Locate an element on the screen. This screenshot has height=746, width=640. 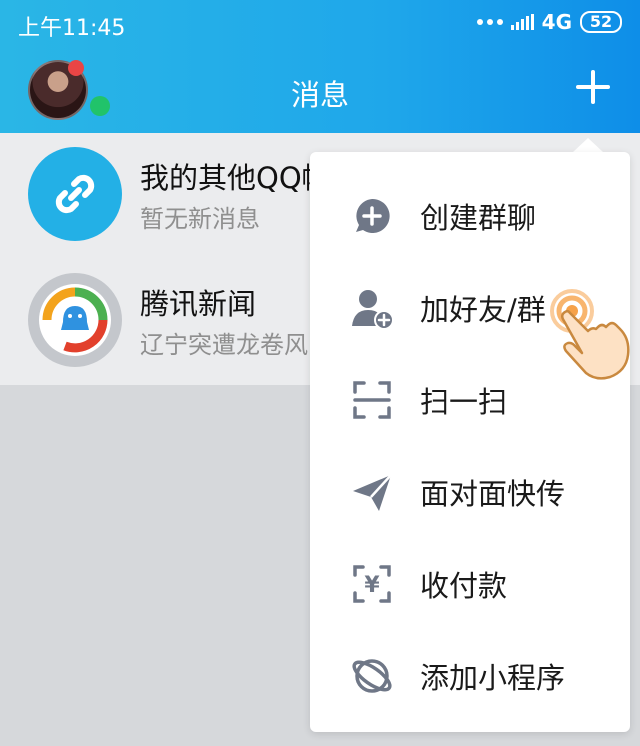
page-title: 消息 is located at coordinates (319, 95).